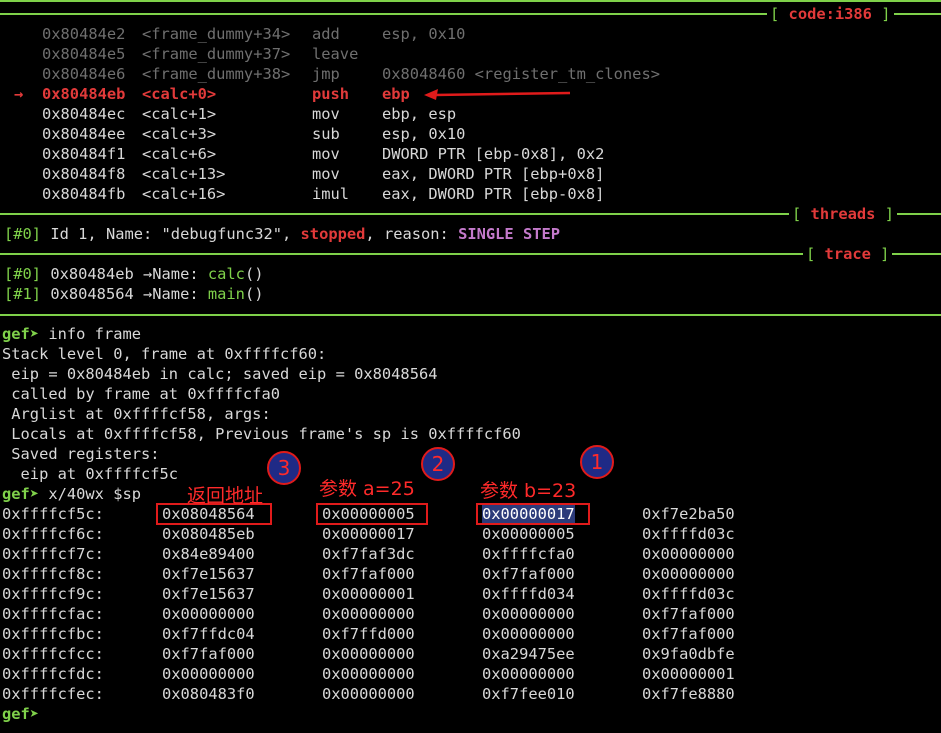  I want to click on console-output-line: Arglist at 0xffffcf58, args:, so click(136, 414).